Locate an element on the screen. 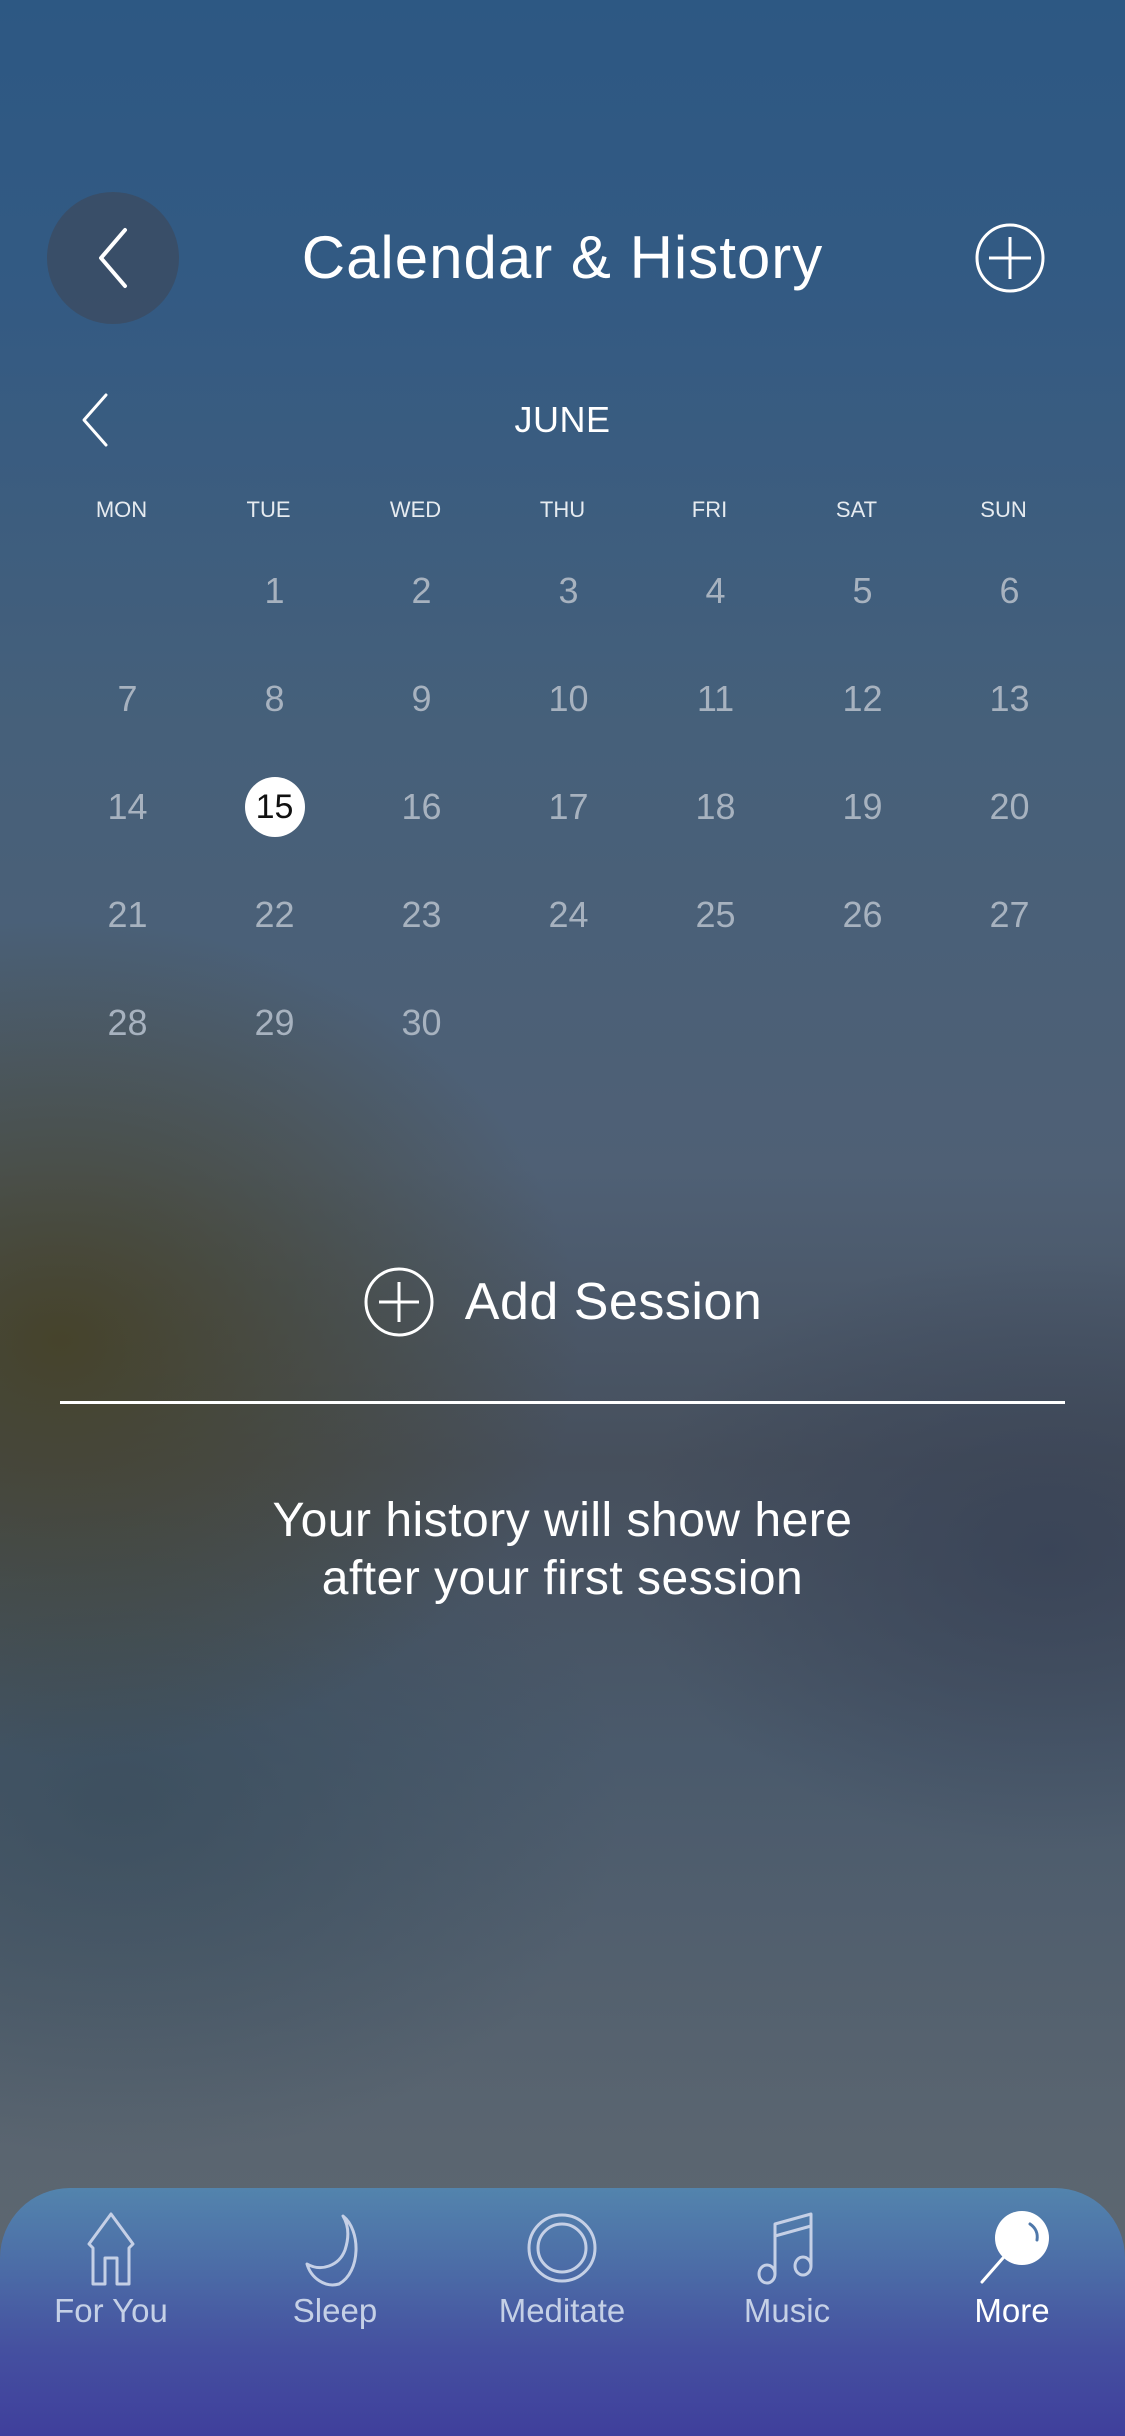 This screenshot has width=1125, height=2436. tab-music: Music is located at coordinates (787, 2273).